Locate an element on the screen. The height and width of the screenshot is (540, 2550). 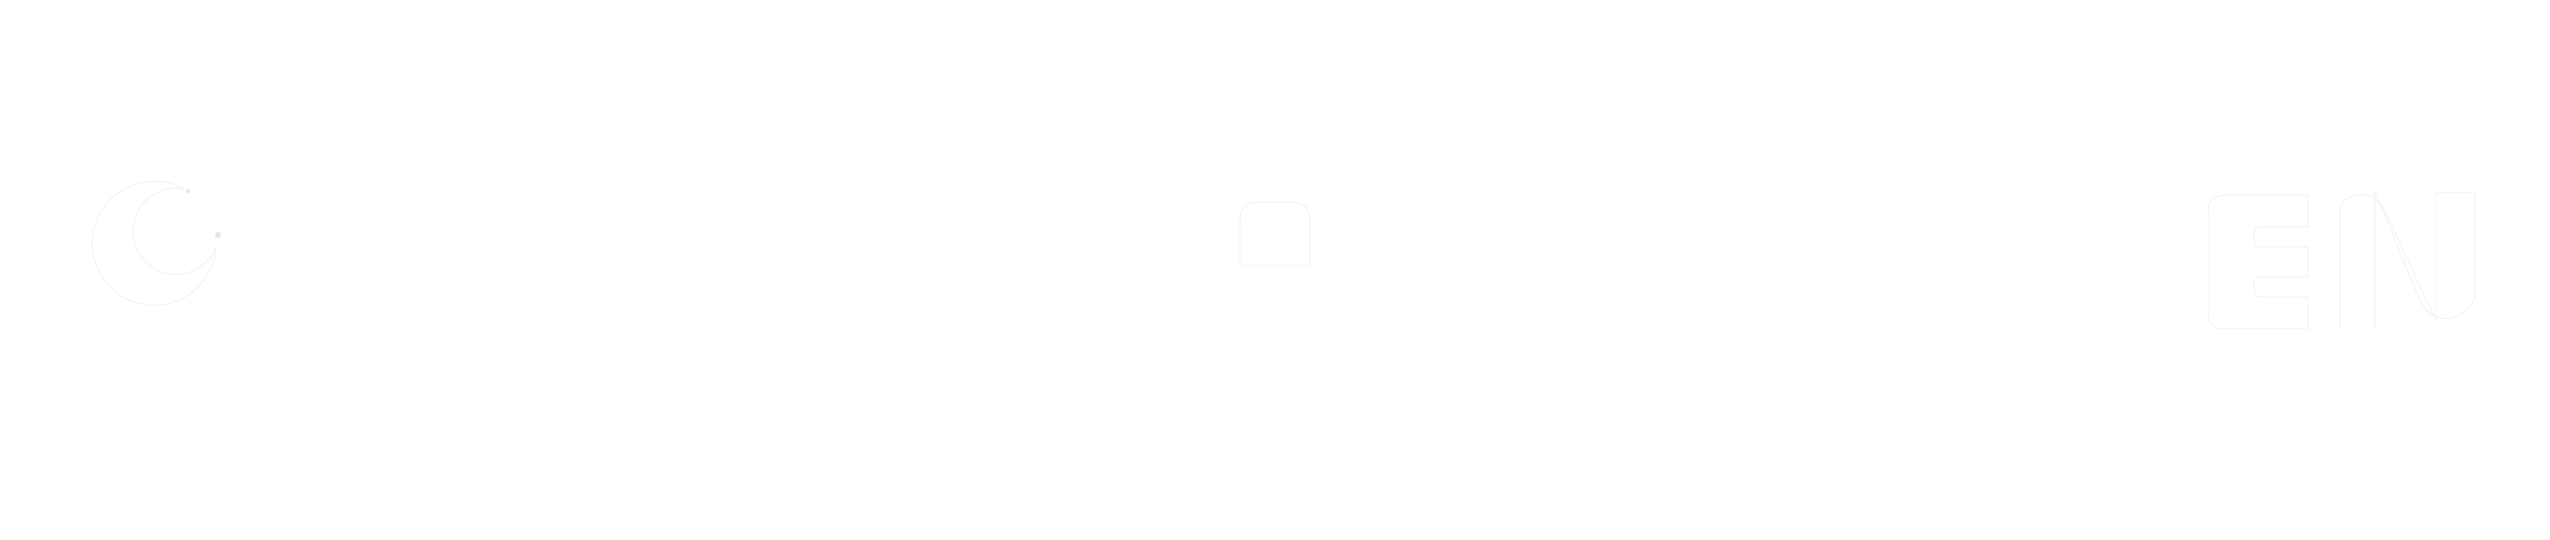
center-action-button is located at coordinates (1275, 231).